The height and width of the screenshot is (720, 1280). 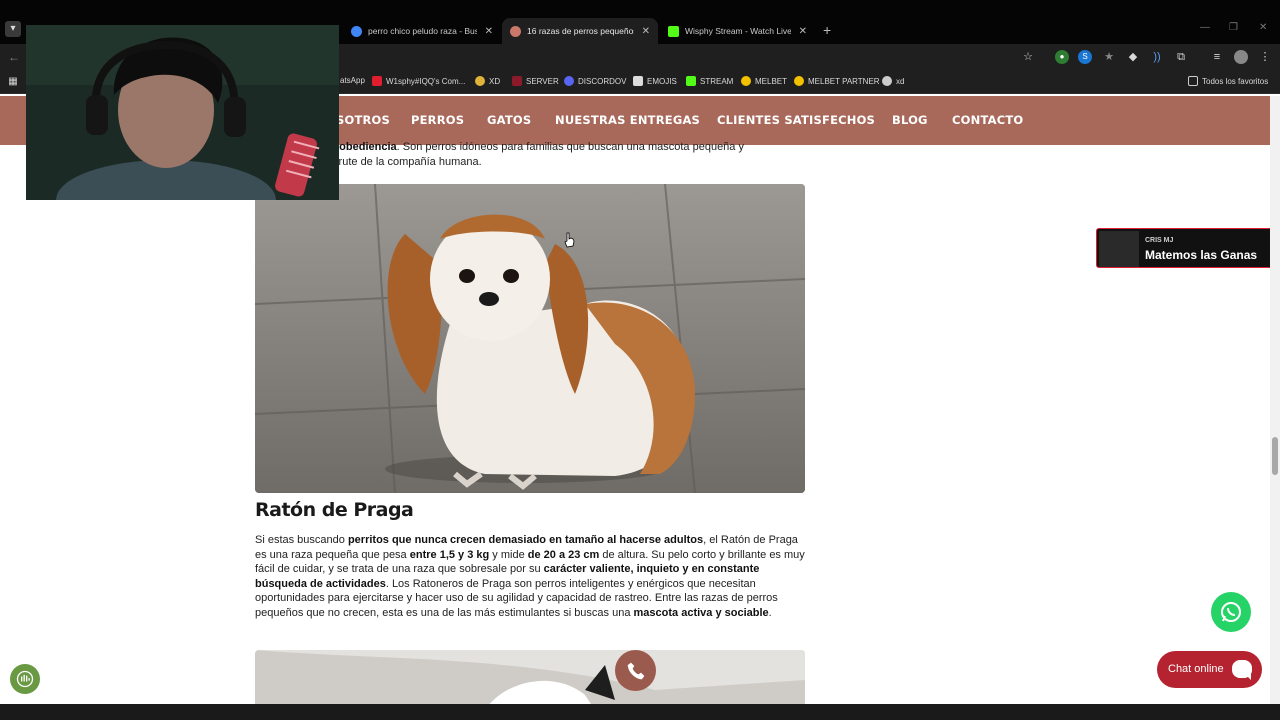 I want to click on nav-blog: BLOG, so click(x=910, y=120).